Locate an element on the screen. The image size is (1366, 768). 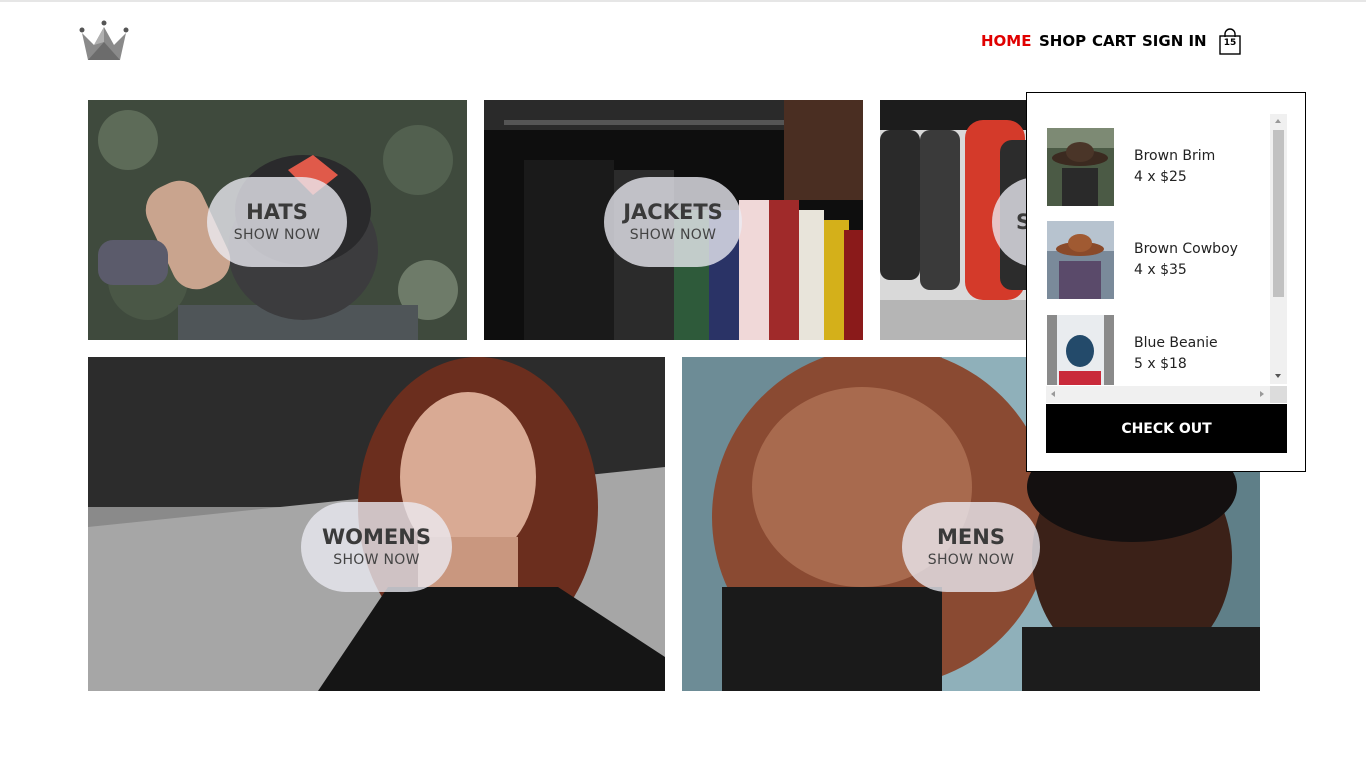
tile-title: JACKETS is located at coordinates (673, 212).